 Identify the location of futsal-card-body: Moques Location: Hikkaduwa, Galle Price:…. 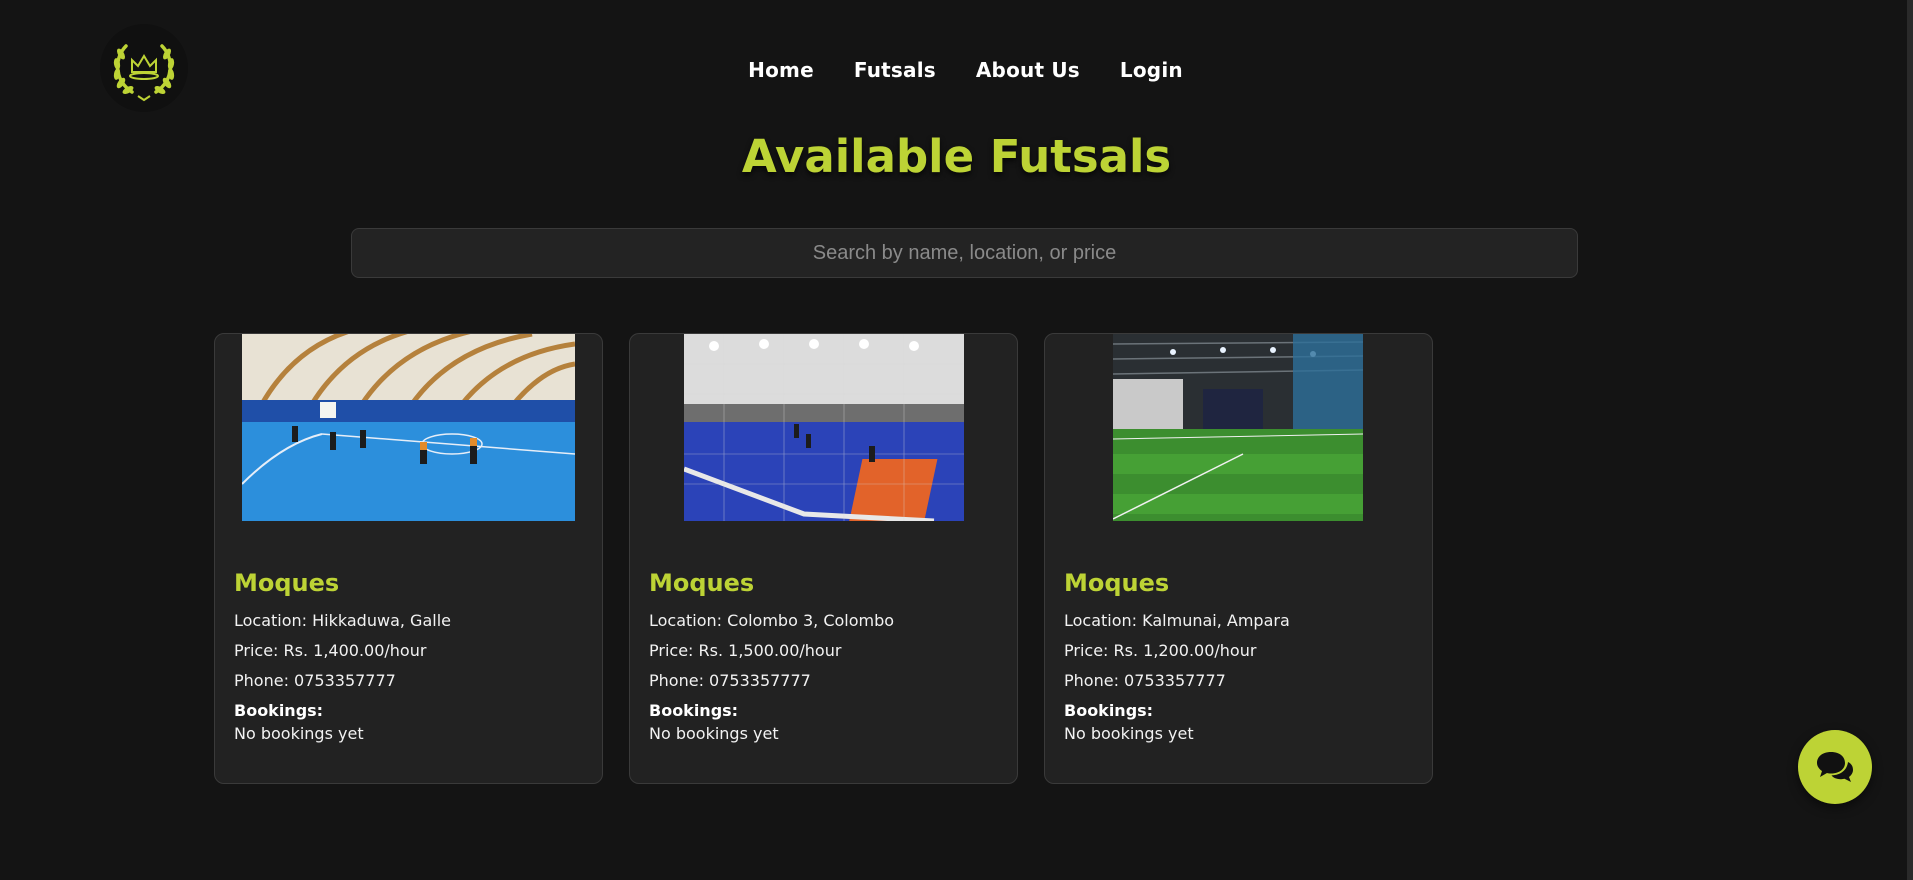
(408, 656).